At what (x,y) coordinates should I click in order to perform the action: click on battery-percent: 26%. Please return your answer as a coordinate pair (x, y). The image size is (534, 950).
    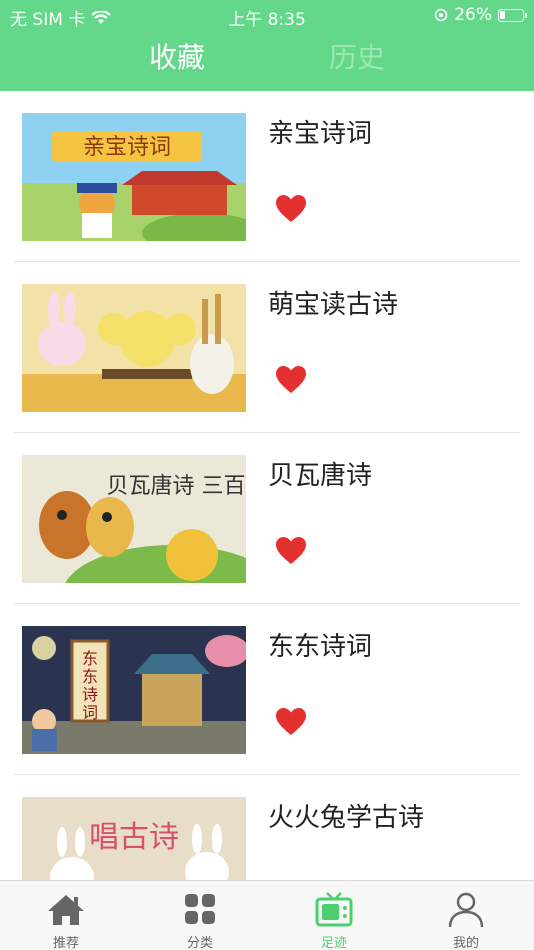
    Looking at the image, I should click on (473, 15).